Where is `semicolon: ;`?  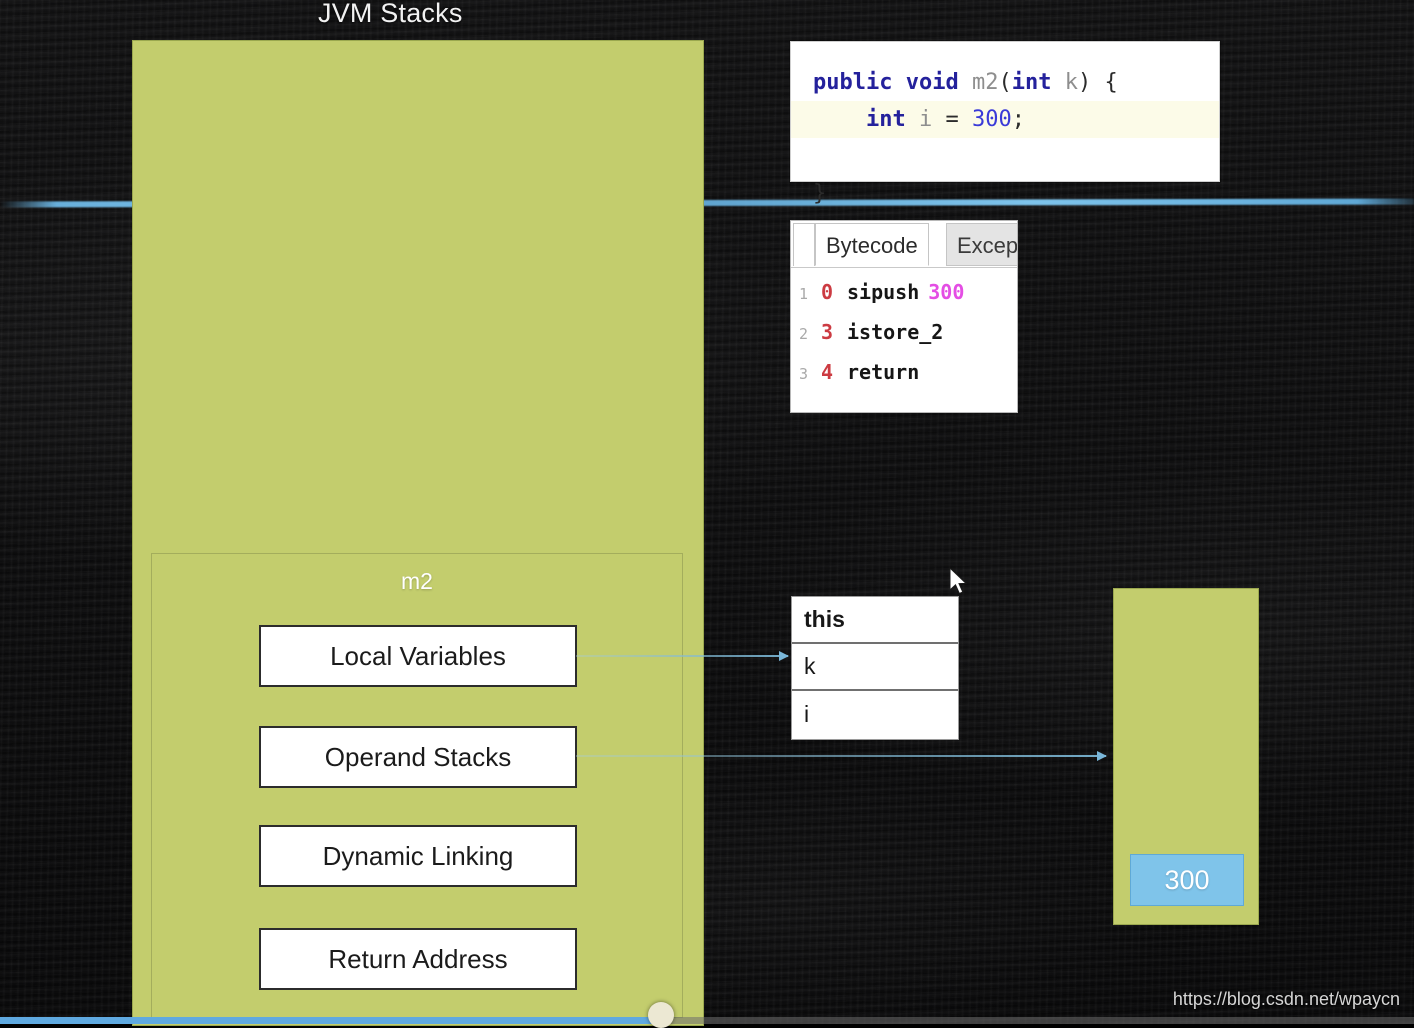 semicolon: ; is located at coordinates (1018, 119).